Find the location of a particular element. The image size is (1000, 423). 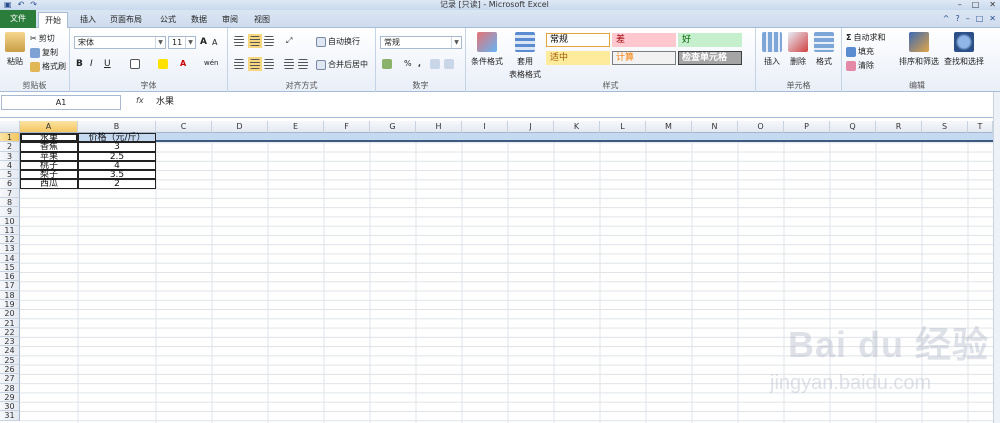

paste-button: 粘贴 is located at coordinates (15, 49).